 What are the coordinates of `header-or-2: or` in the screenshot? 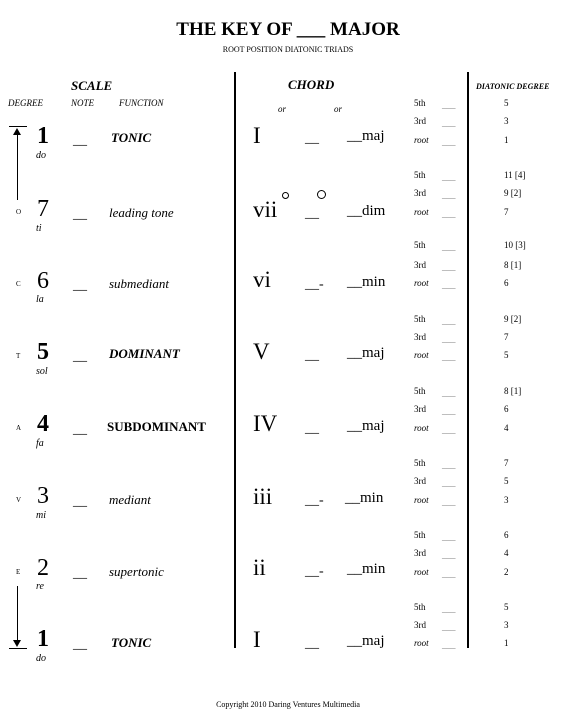 It's located at (338, 109).